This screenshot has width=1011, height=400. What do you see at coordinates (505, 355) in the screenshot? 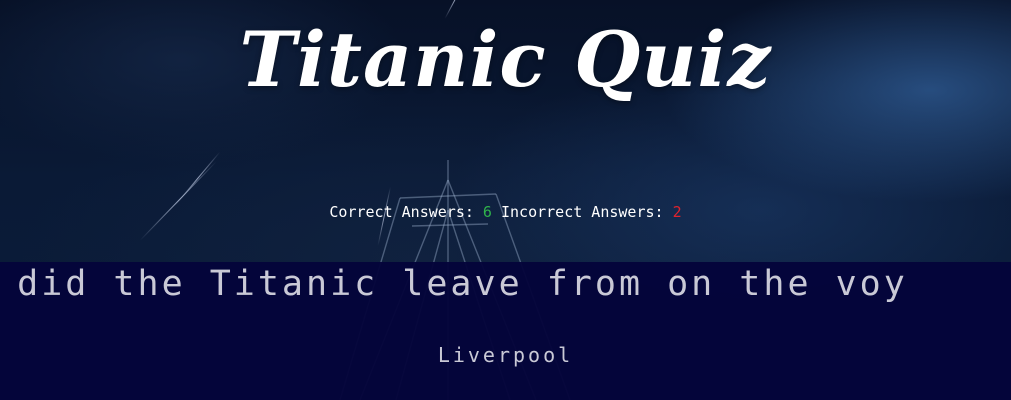
I see `answer-option: Liverpool` at bounding box center [505, 355].